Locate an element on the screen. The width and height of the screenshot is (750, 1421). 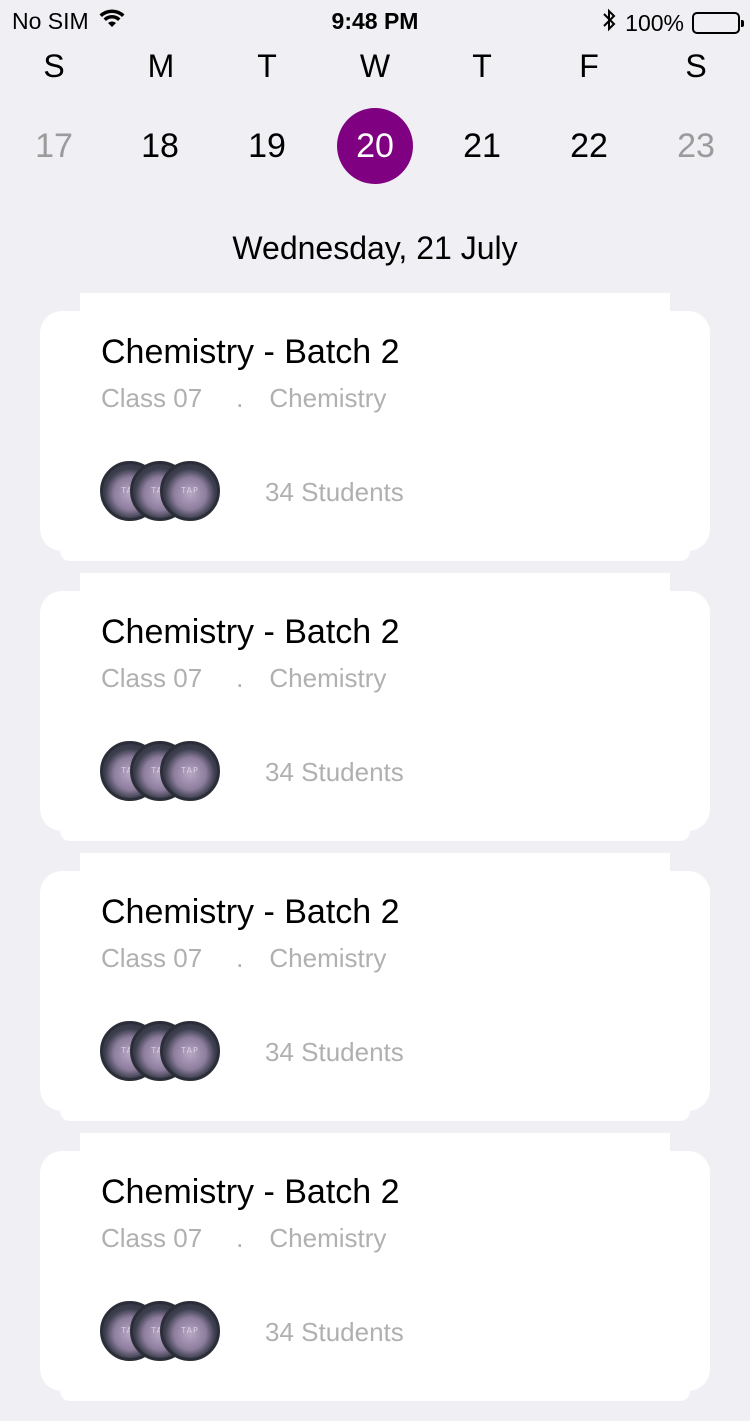
battery-icon is located at coordinates (718, 23).